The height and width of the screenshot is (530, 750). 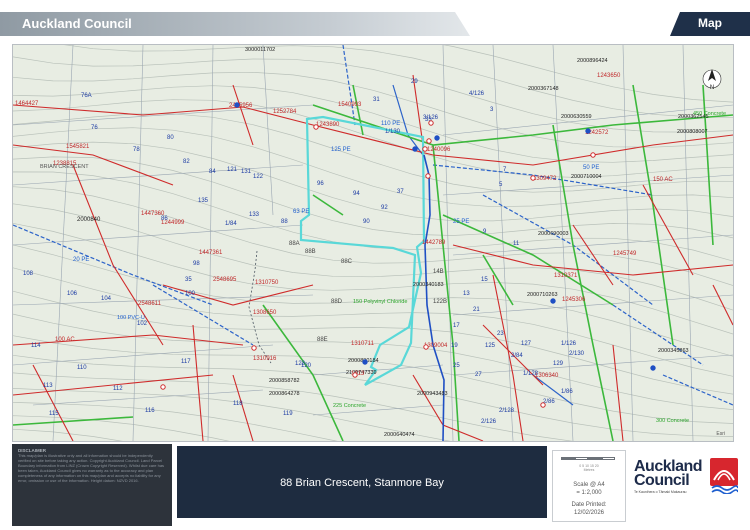 I want to click on map-label: 1545821, so click(x=78, y=147).